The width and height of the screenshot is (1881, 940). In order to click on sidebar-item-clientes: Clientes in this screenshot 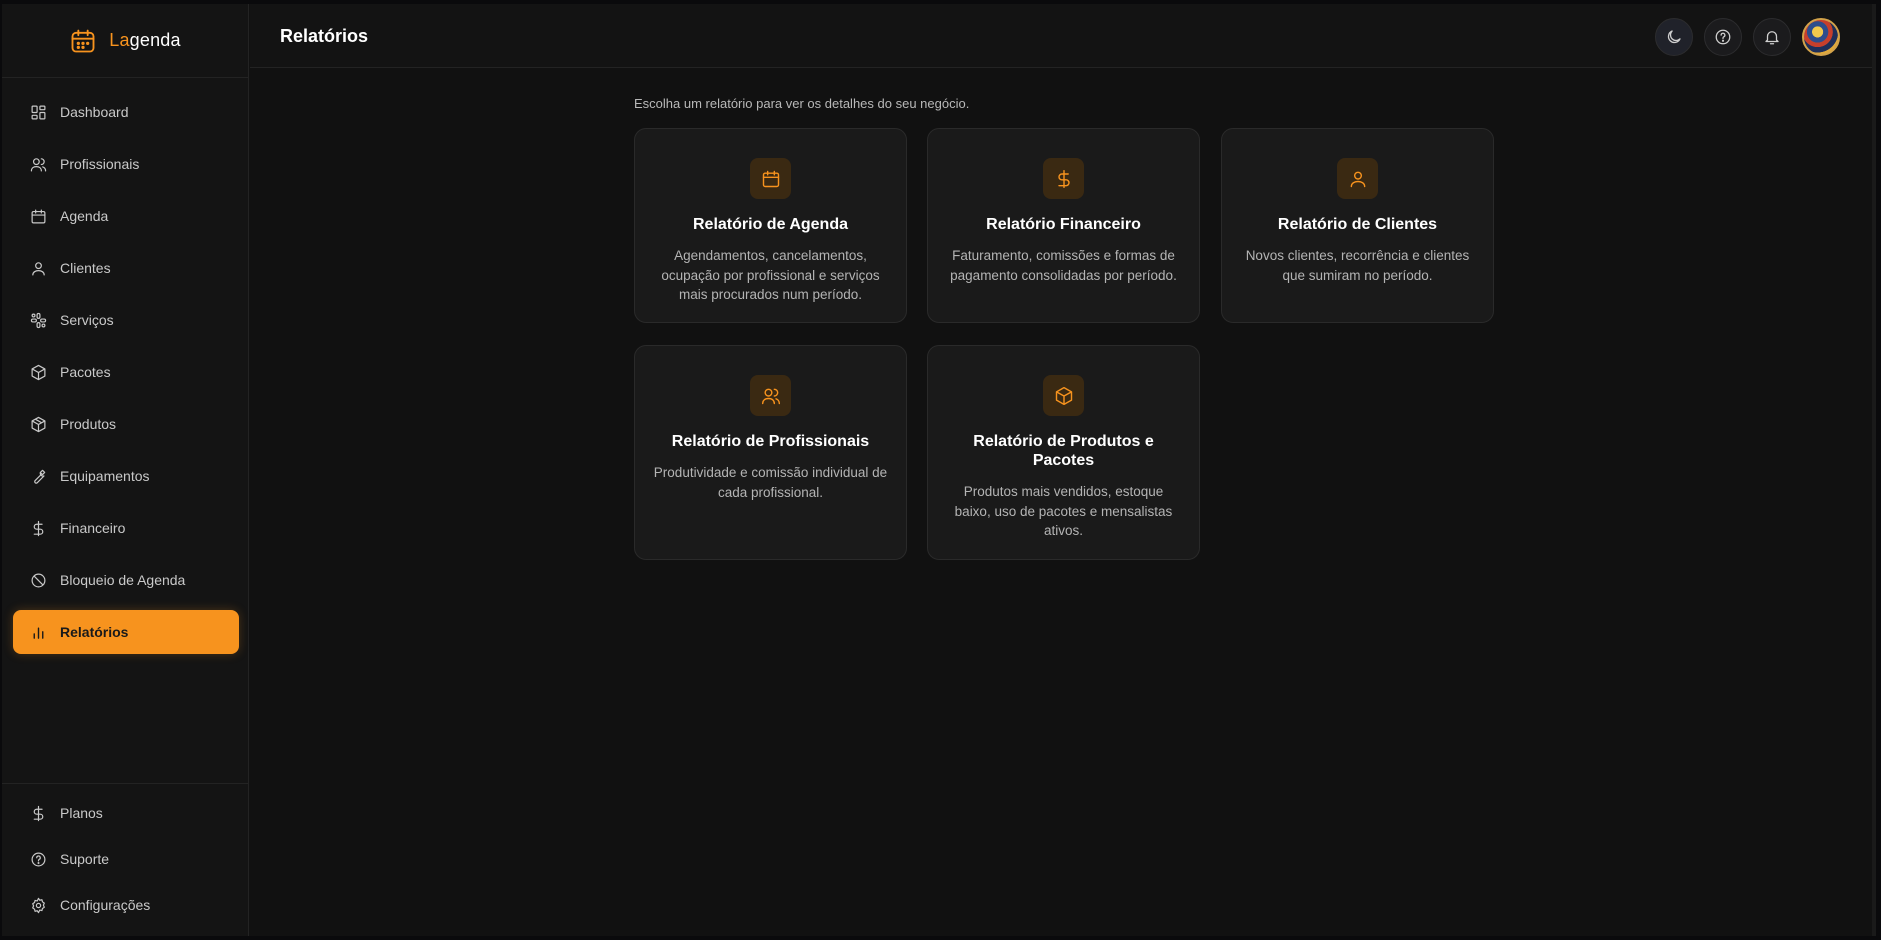, I will do `click(126, 268)`.